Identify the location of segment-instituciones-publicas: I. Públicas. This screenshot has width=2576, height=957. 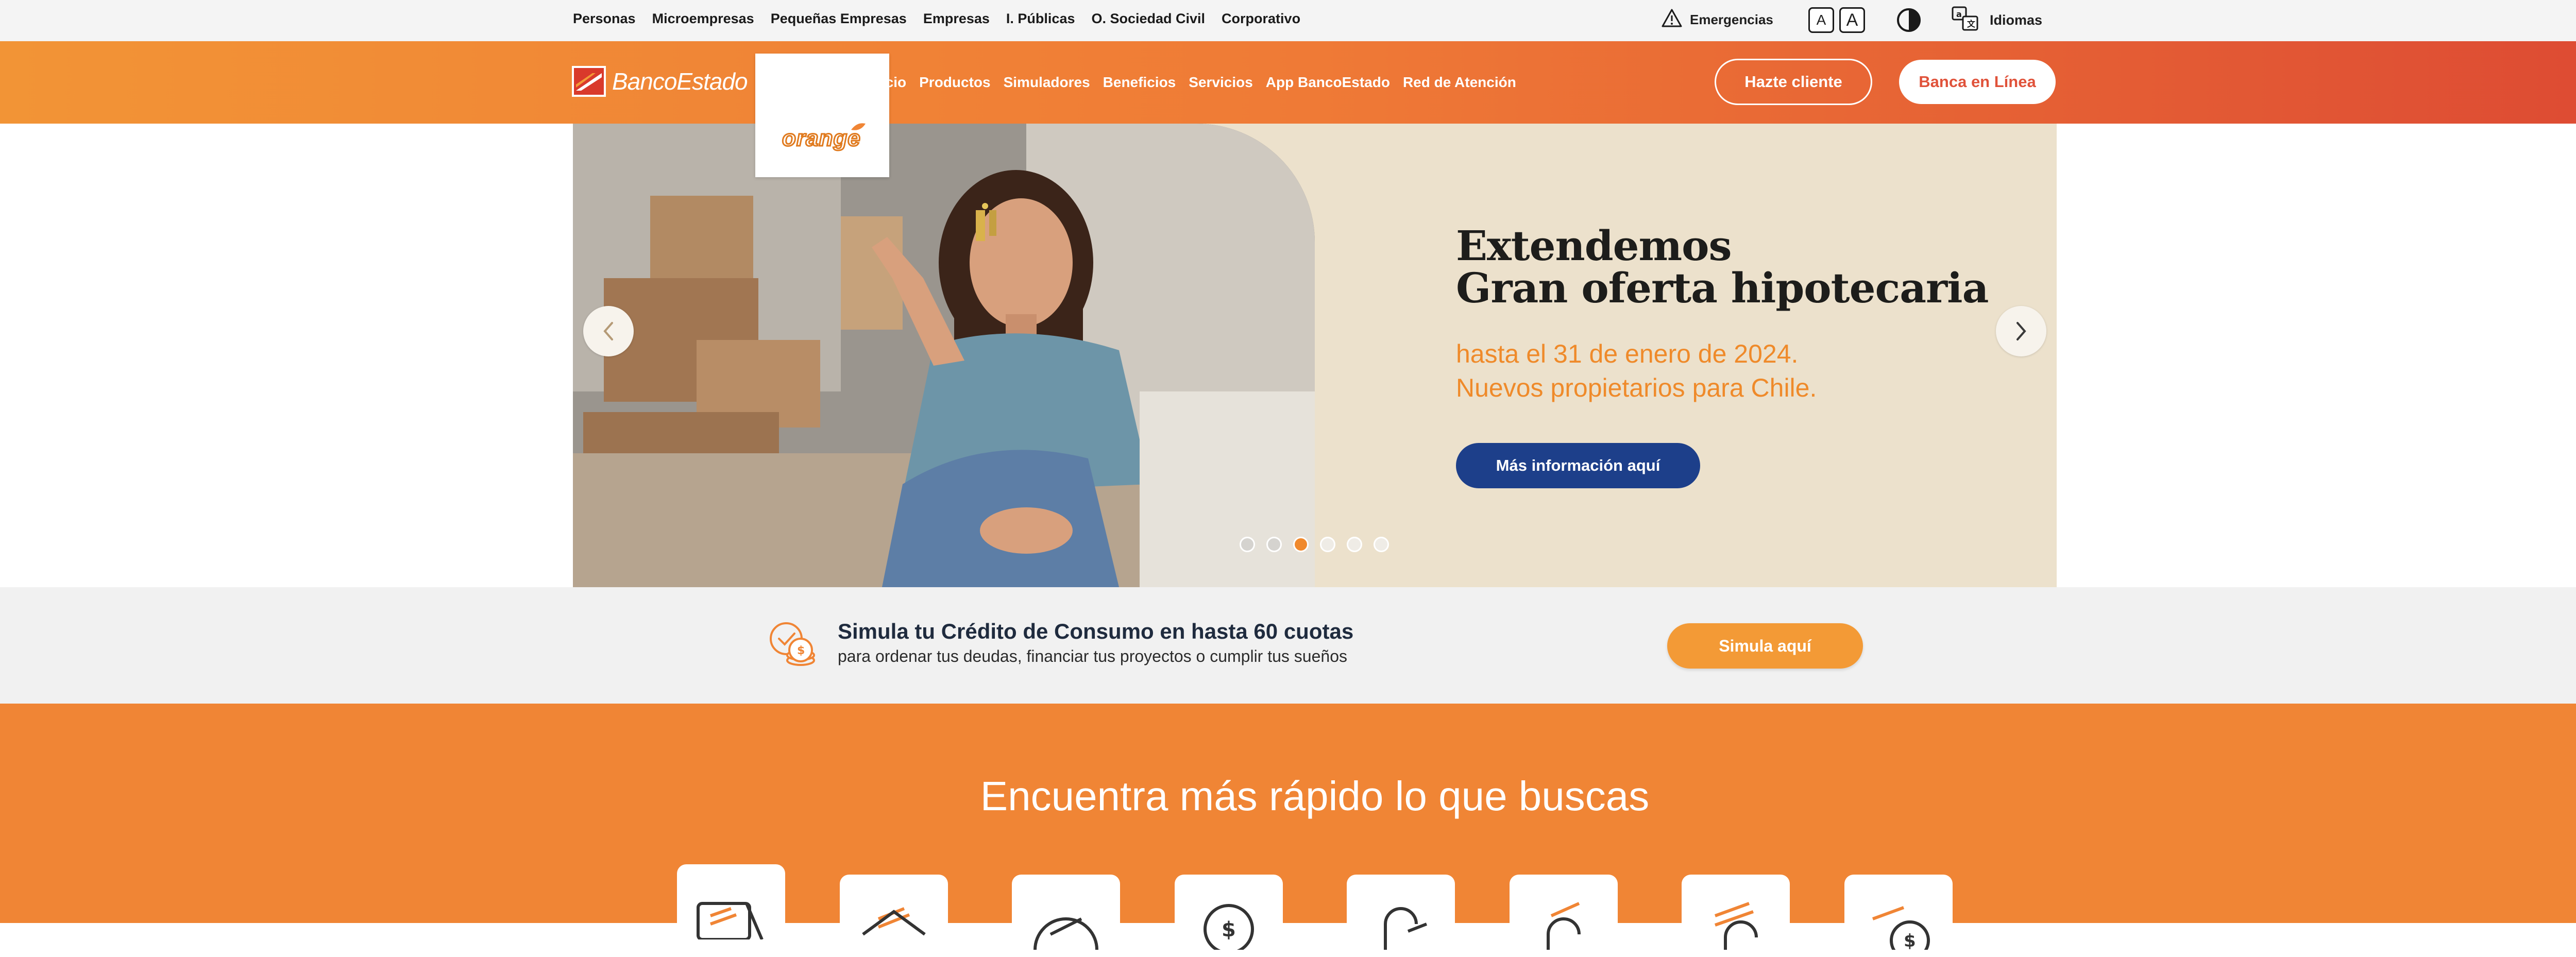
(1040, 19).